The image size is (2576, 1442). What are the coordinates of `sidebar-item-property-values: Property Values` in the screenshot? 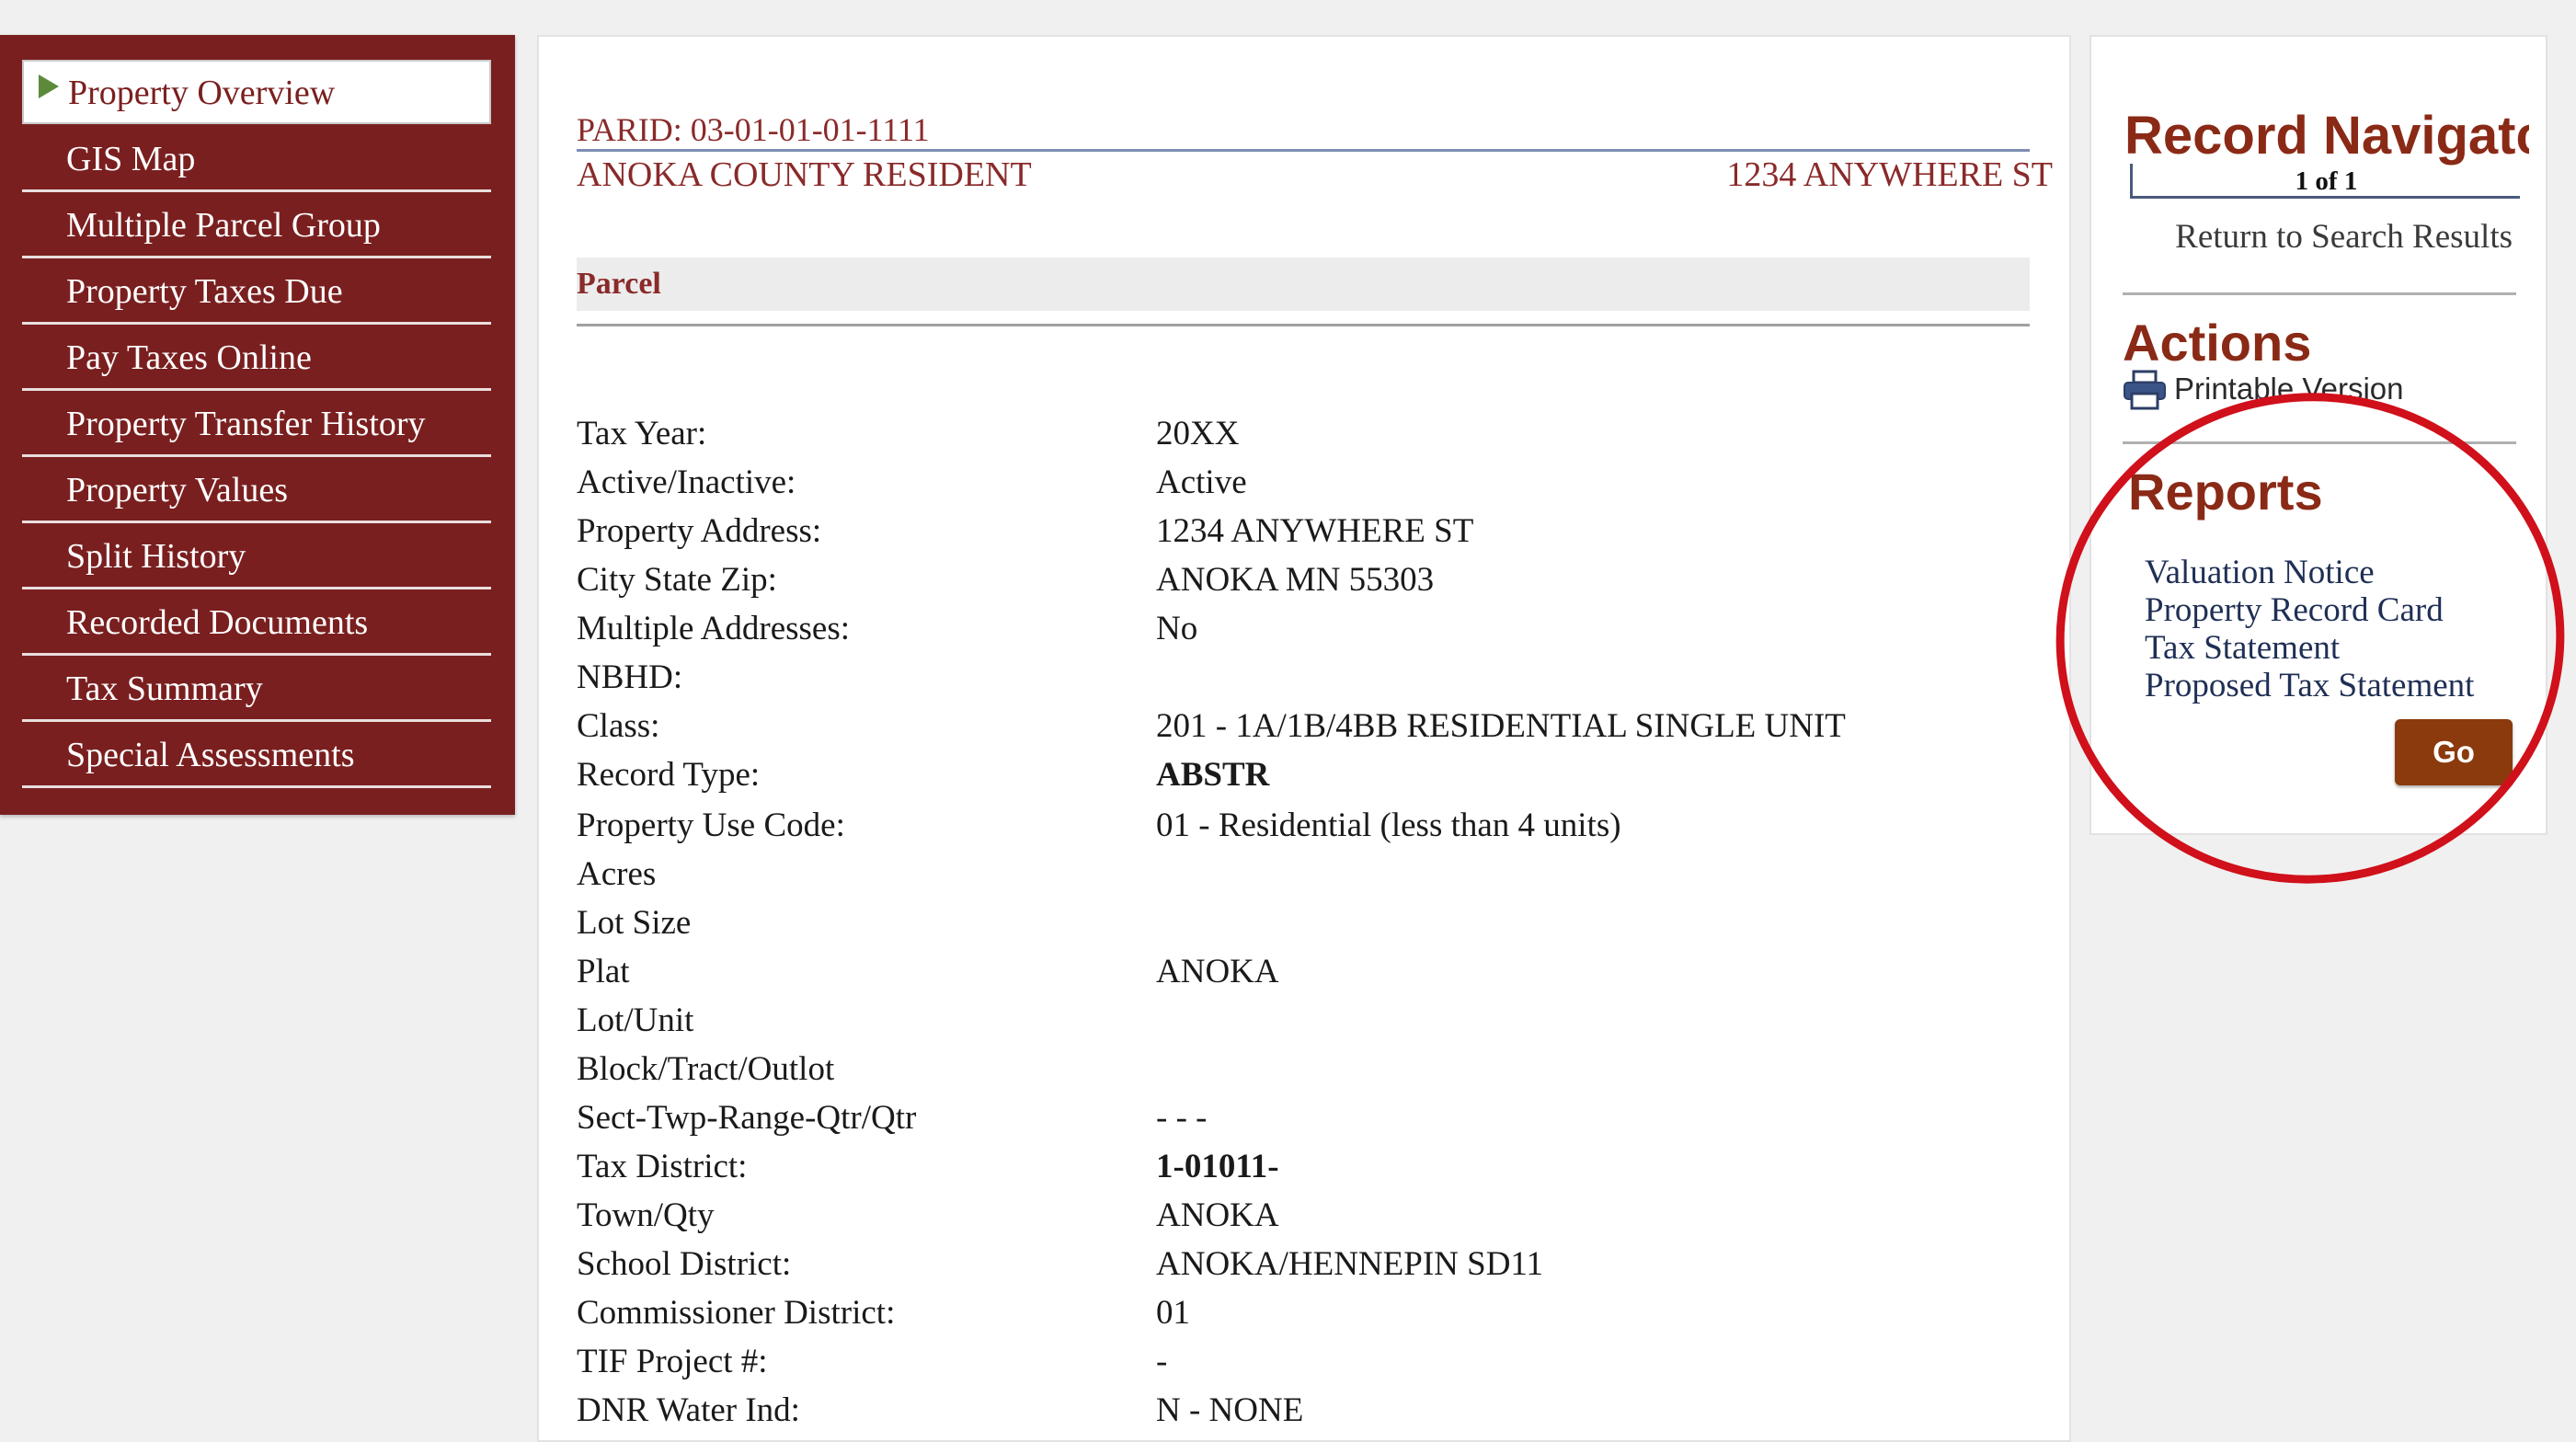 It's located at (256, 491).